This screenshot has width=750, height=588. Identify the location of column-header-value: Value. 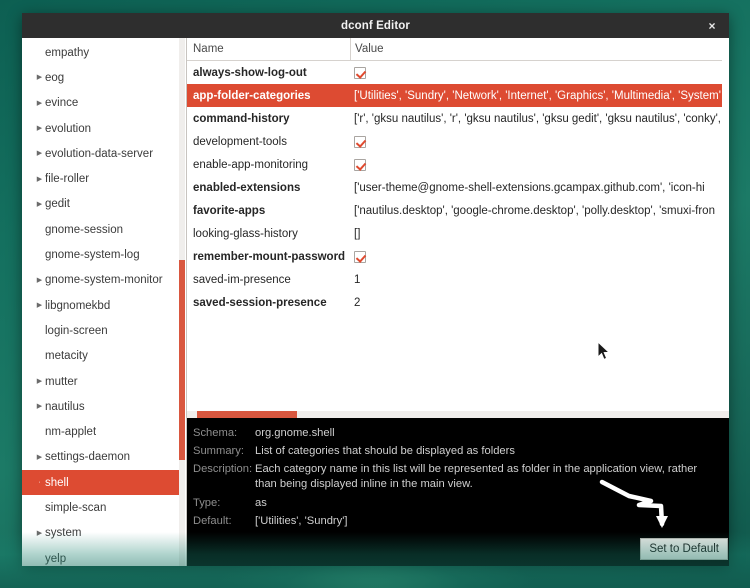
(539, 49).